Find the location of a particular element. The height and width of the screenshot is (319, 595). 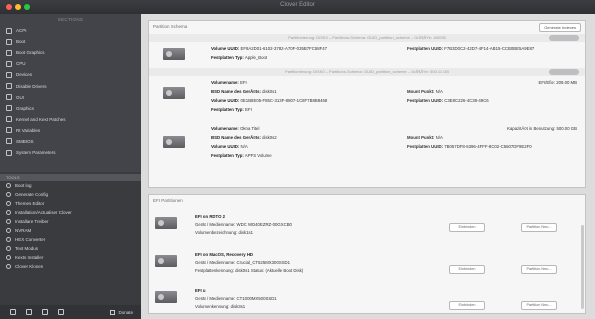

partition-row: Volumename: EFI is located at coordinates (229, 82).